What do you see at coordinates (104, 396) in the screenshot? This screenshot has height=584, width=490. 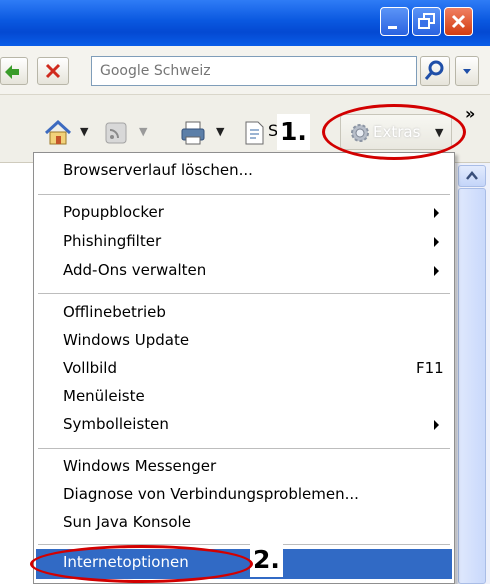 I see `menu-item-label: Menüleiste` at bounding box center [104, 396].